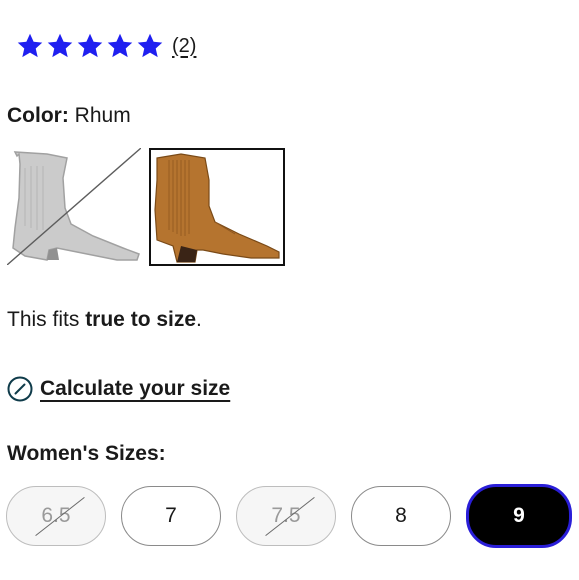 Image resolution: width=579 pixels, height=580 pixels. What do you see at coordinates (20, 389) in the screenshot?
I see `calculator-icon` at bounding box center [20, 389].